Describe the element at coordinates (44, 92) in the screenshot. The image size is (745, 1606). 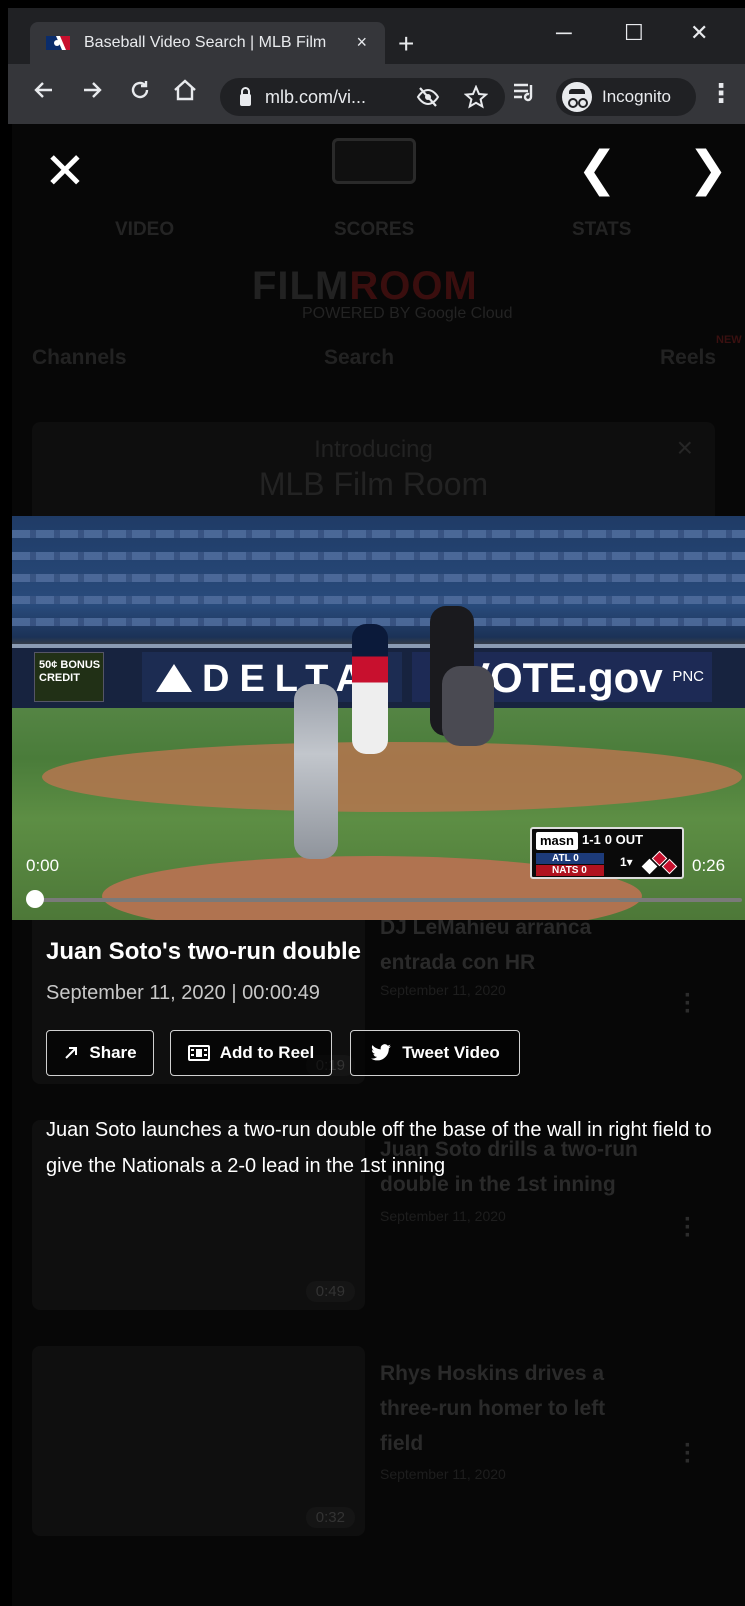
I see `back-arrow-icon` at that location.